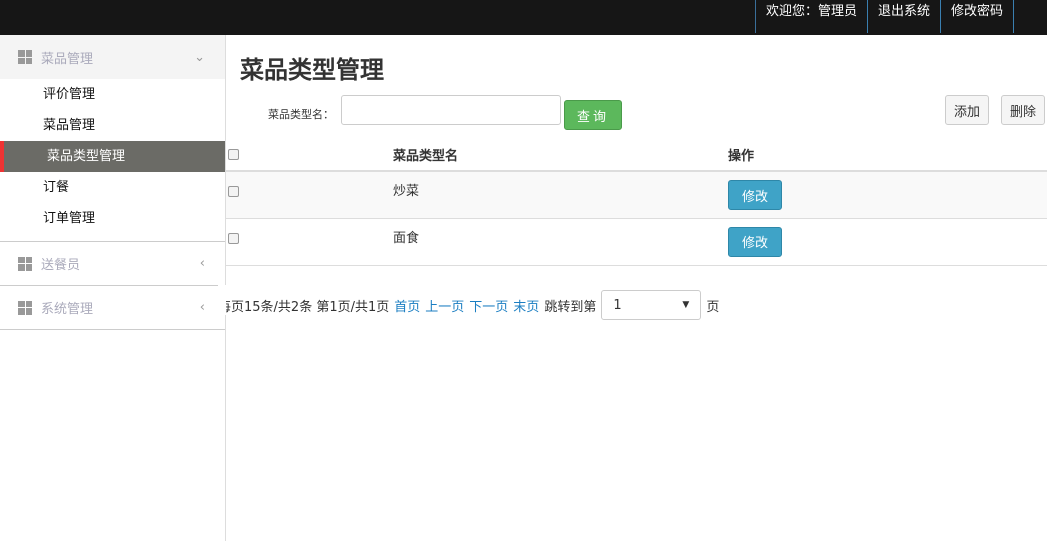  I want to click on sidebar-item-dish-types: 菜品类型管理, so click(112, 156).